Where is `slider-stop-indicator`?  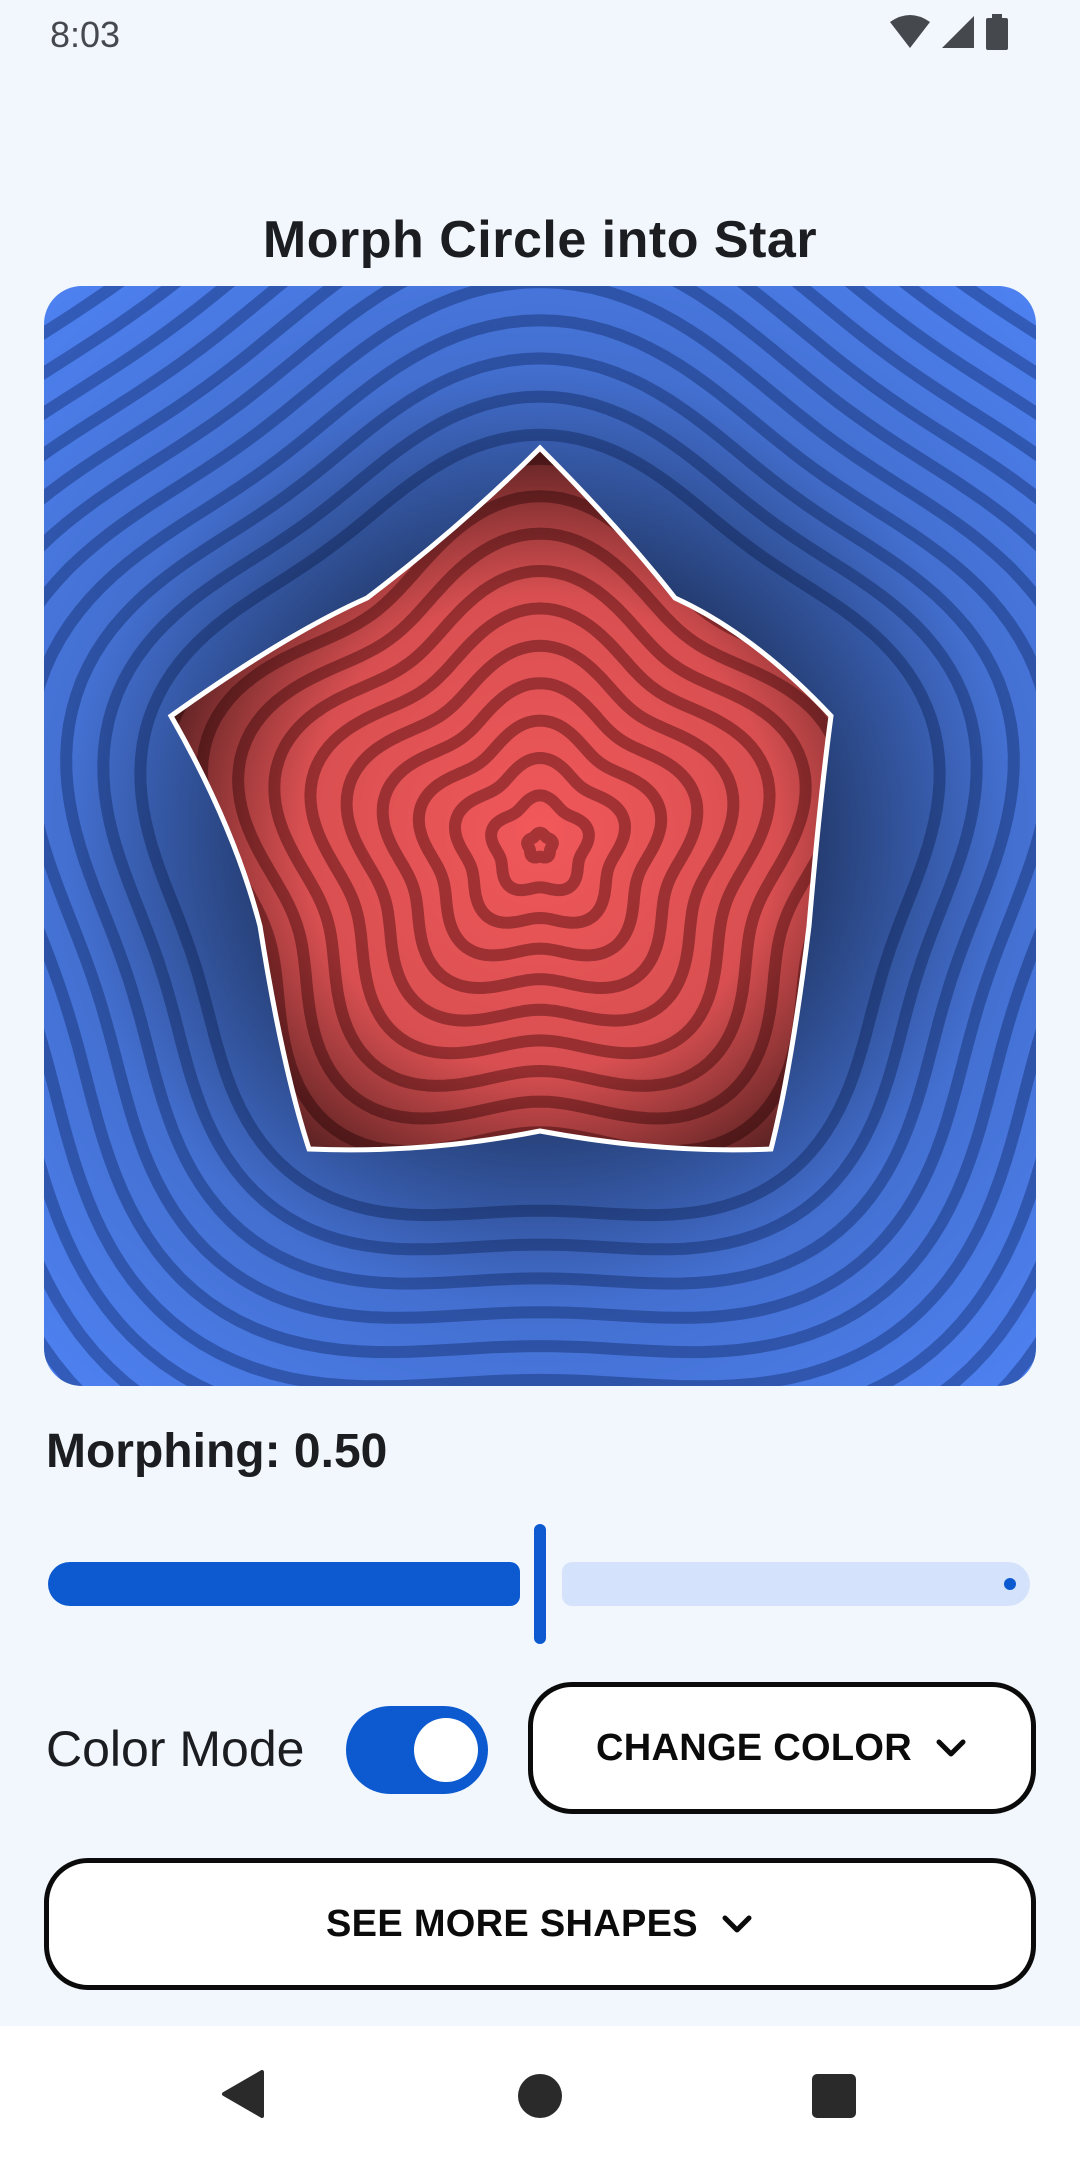
slider-stop-indicator is located at coordinates (1010, 1584).